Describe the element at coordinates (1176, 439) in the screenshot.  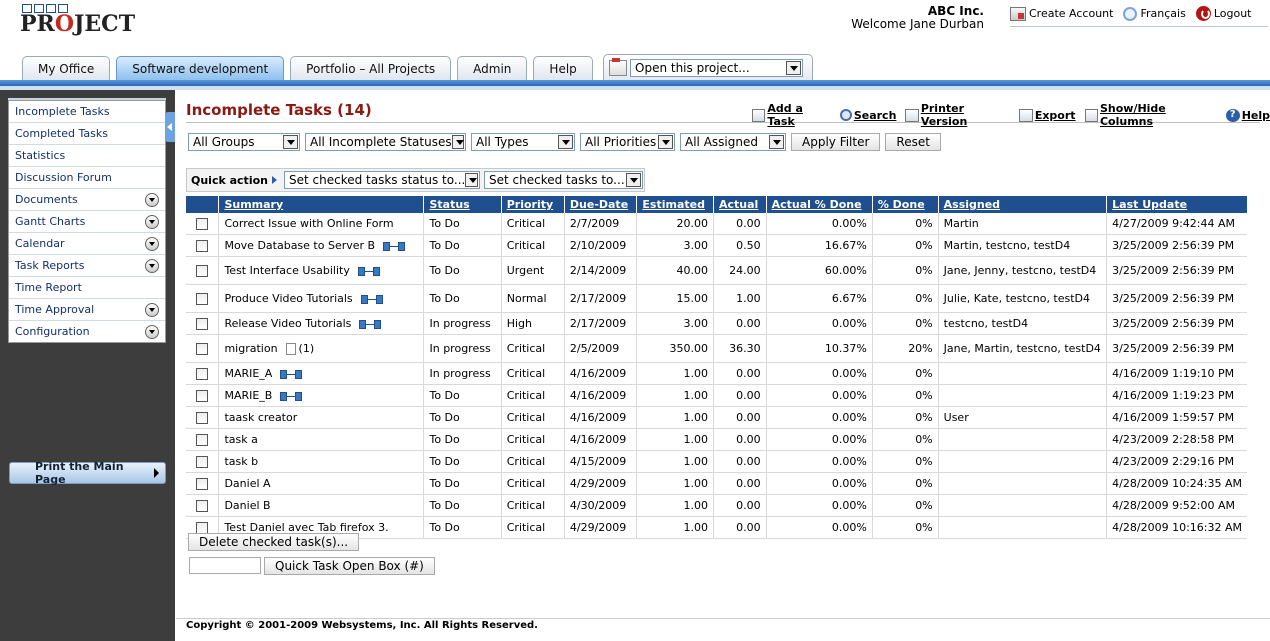
I see `last-update-cell: 4/23/2009 2:28:58 PM` at that location.